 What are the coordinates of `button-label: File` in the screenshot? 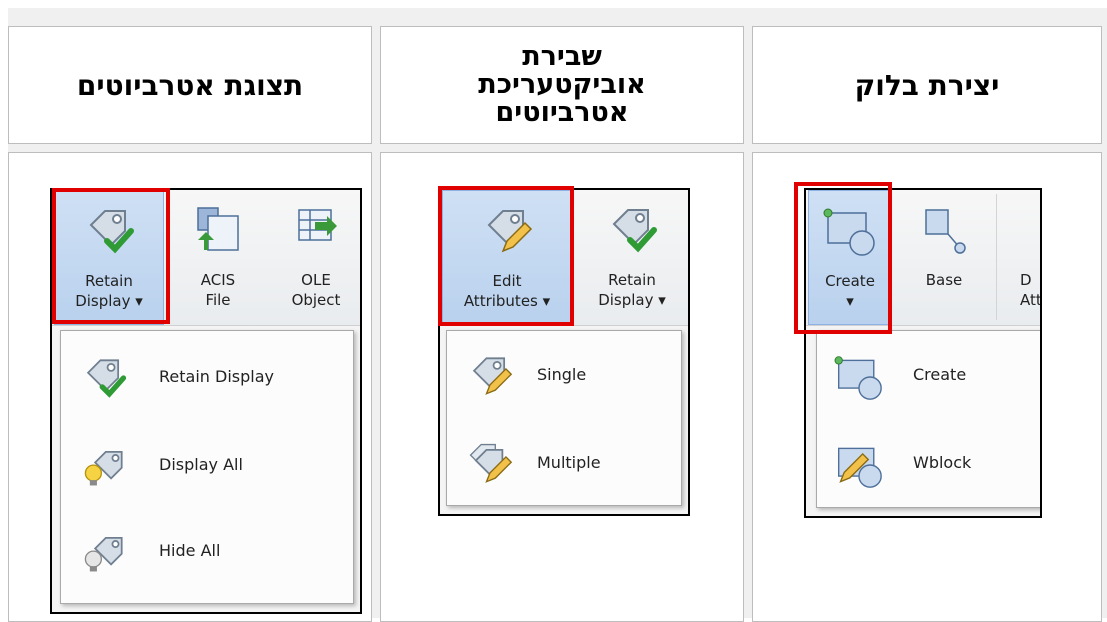 It's located at (218, 300).